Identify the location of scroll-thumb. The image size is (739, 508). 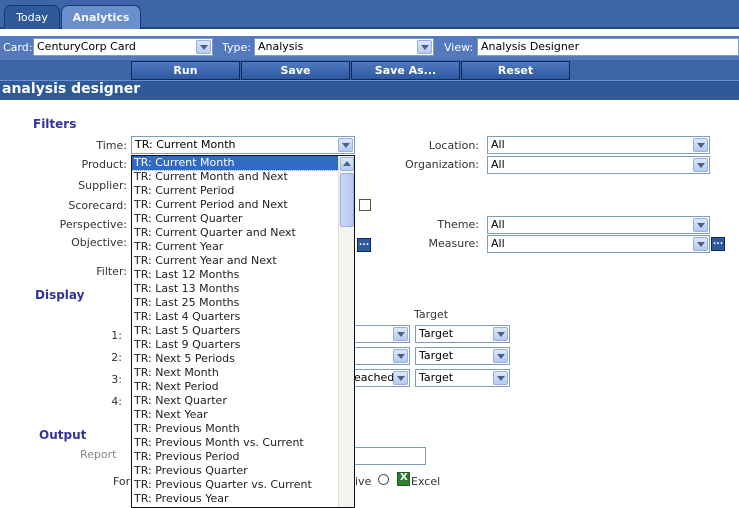
(347, 200).